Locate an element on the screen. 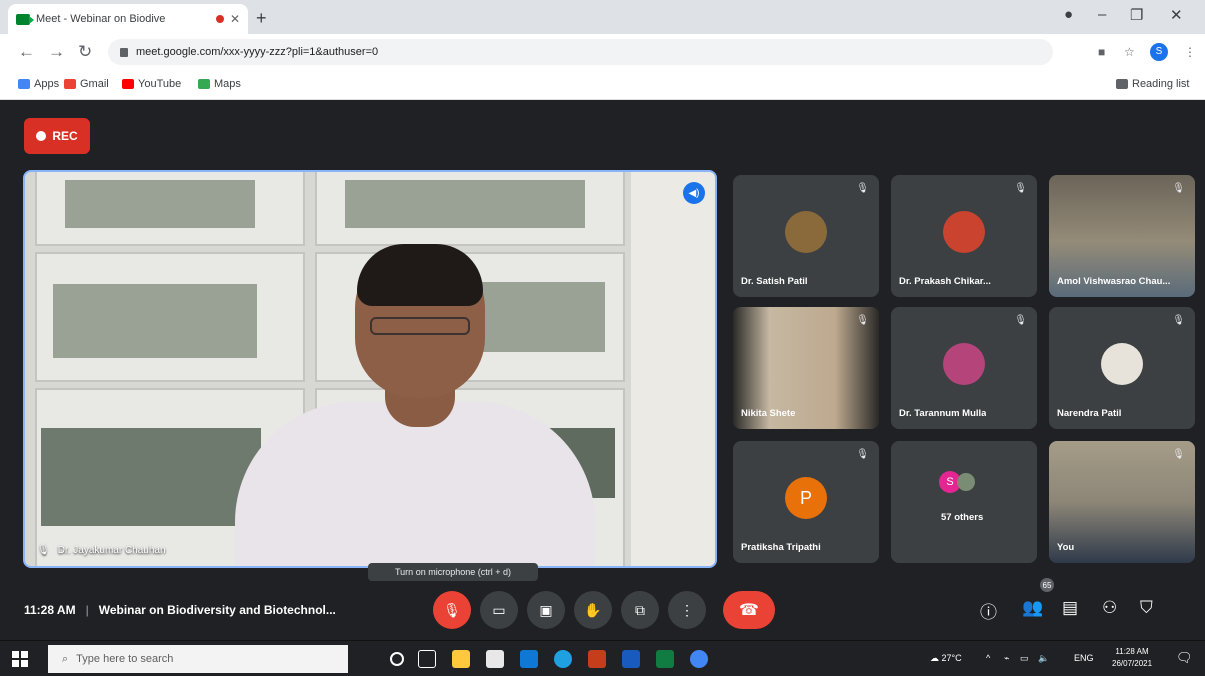 The image size is (1205, 676). search-icon: ⌕ is located at coordinates (65, 658).